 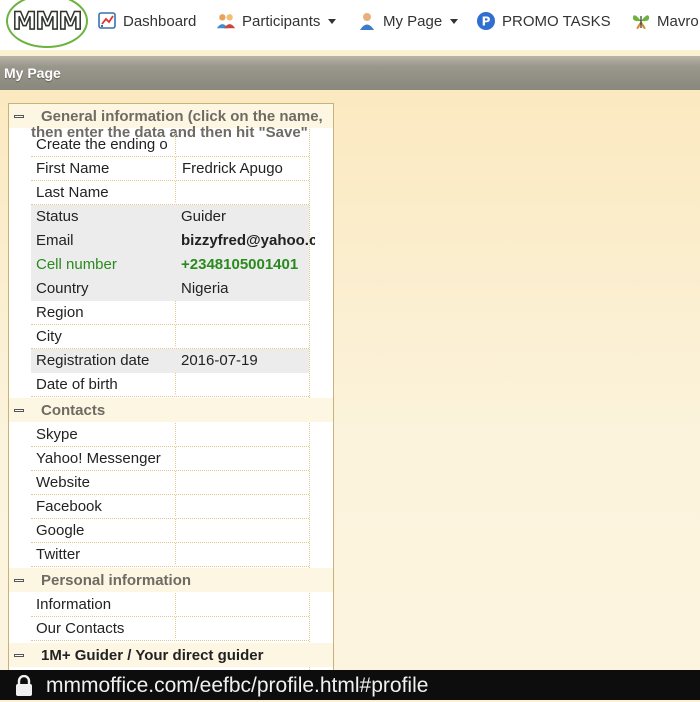 I want to click on lock-icon, so click(x=24, y=688).